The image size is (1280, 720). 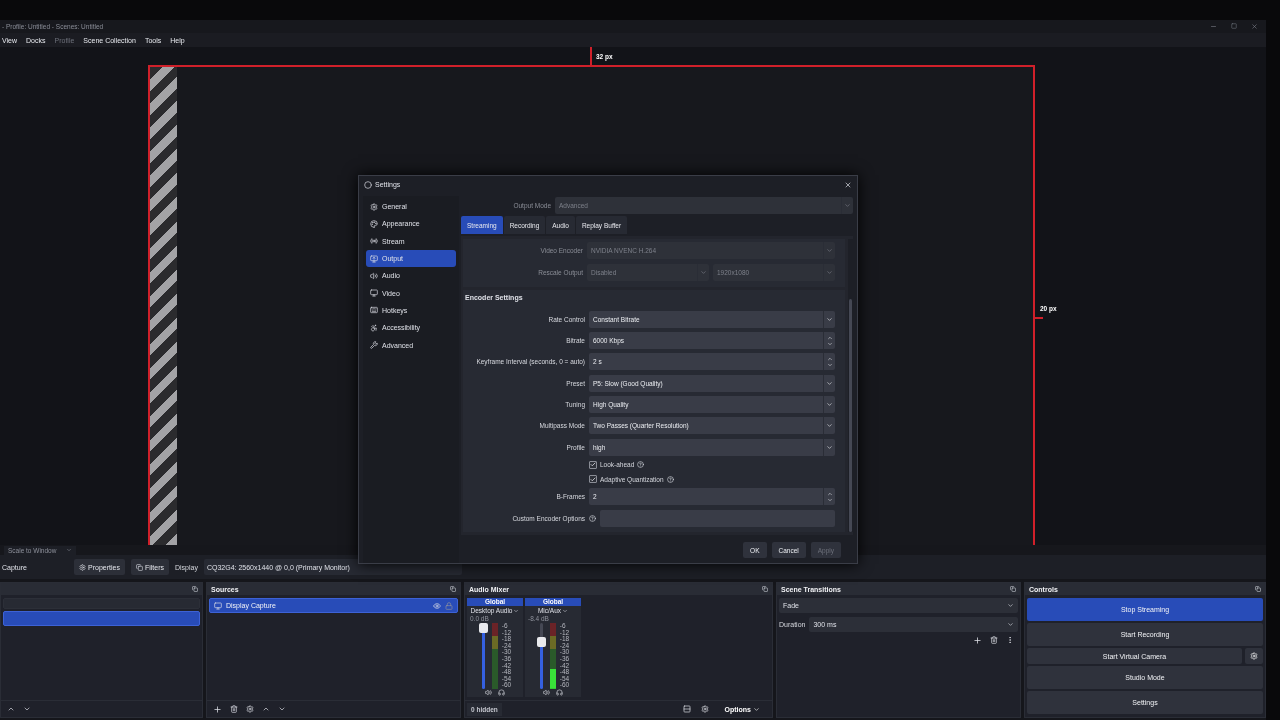 What do you see at coordinates (591, 56) in the screenshot?
I see `guide-line` at bounding box center [591, 56].